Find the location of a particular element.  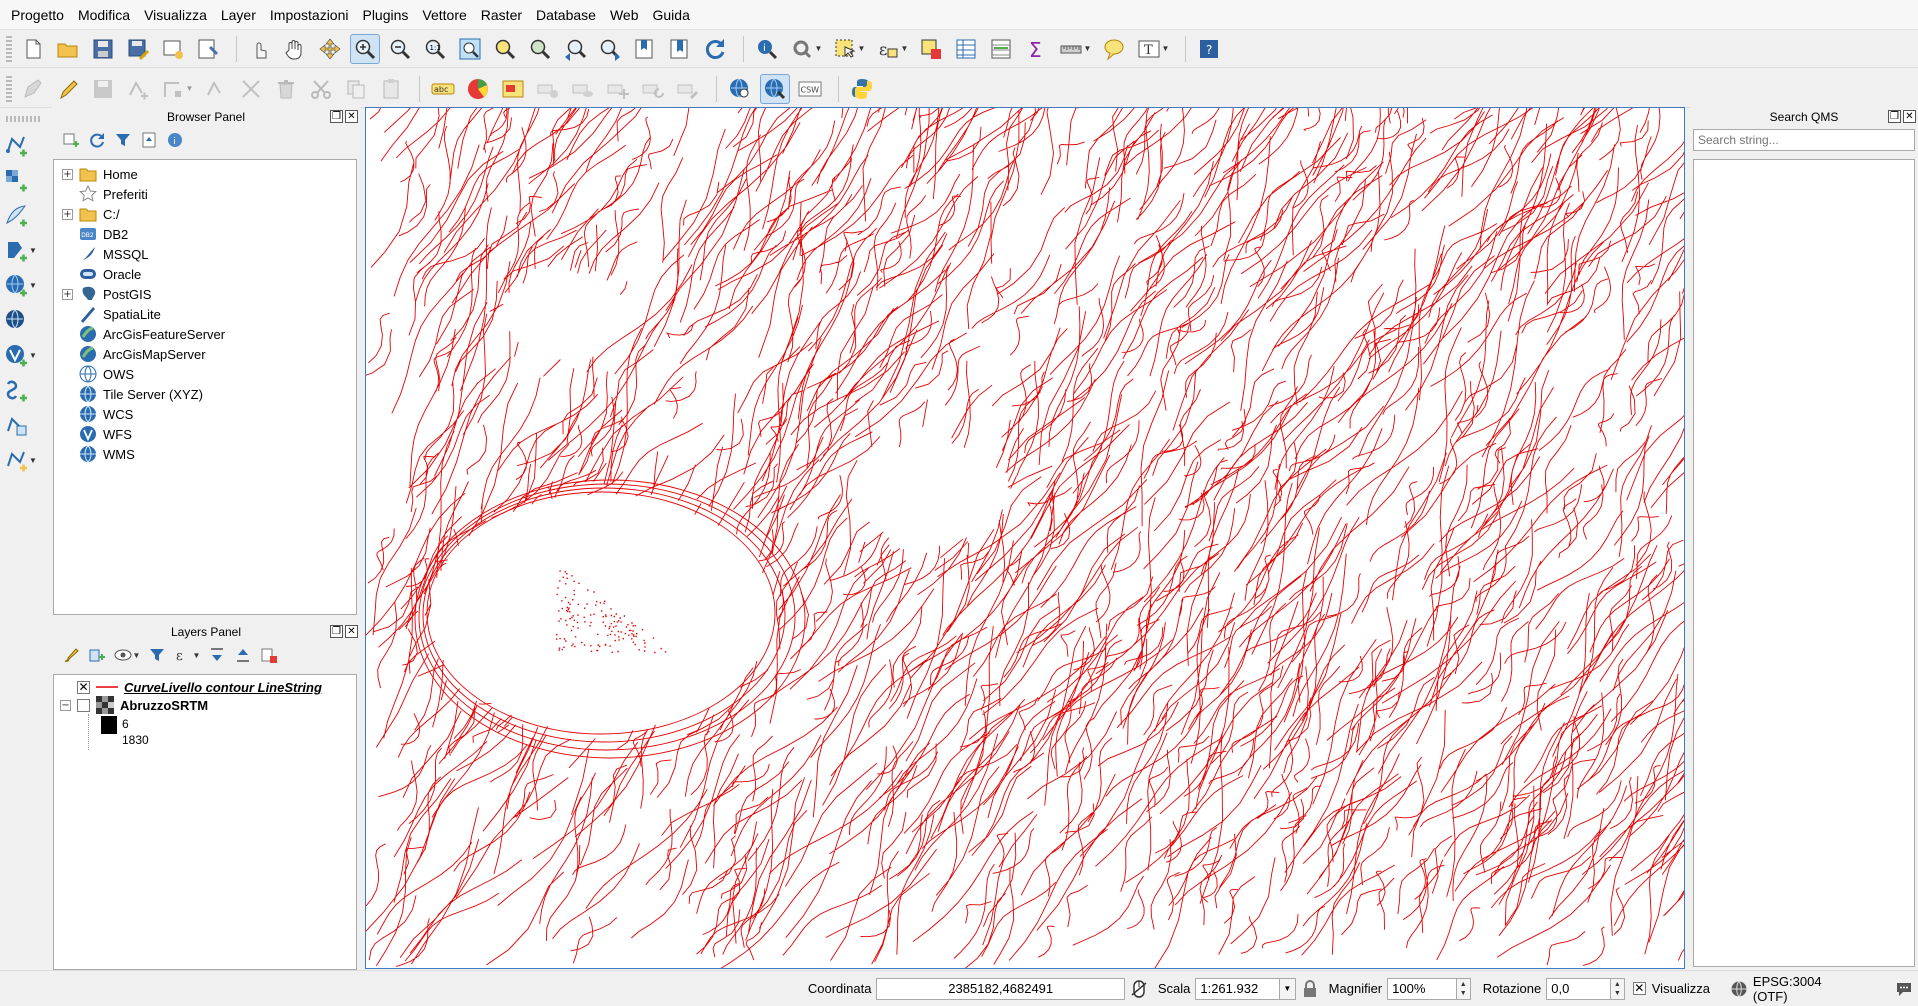

zoom-to-layer-button is located at coordinates (540, 49).